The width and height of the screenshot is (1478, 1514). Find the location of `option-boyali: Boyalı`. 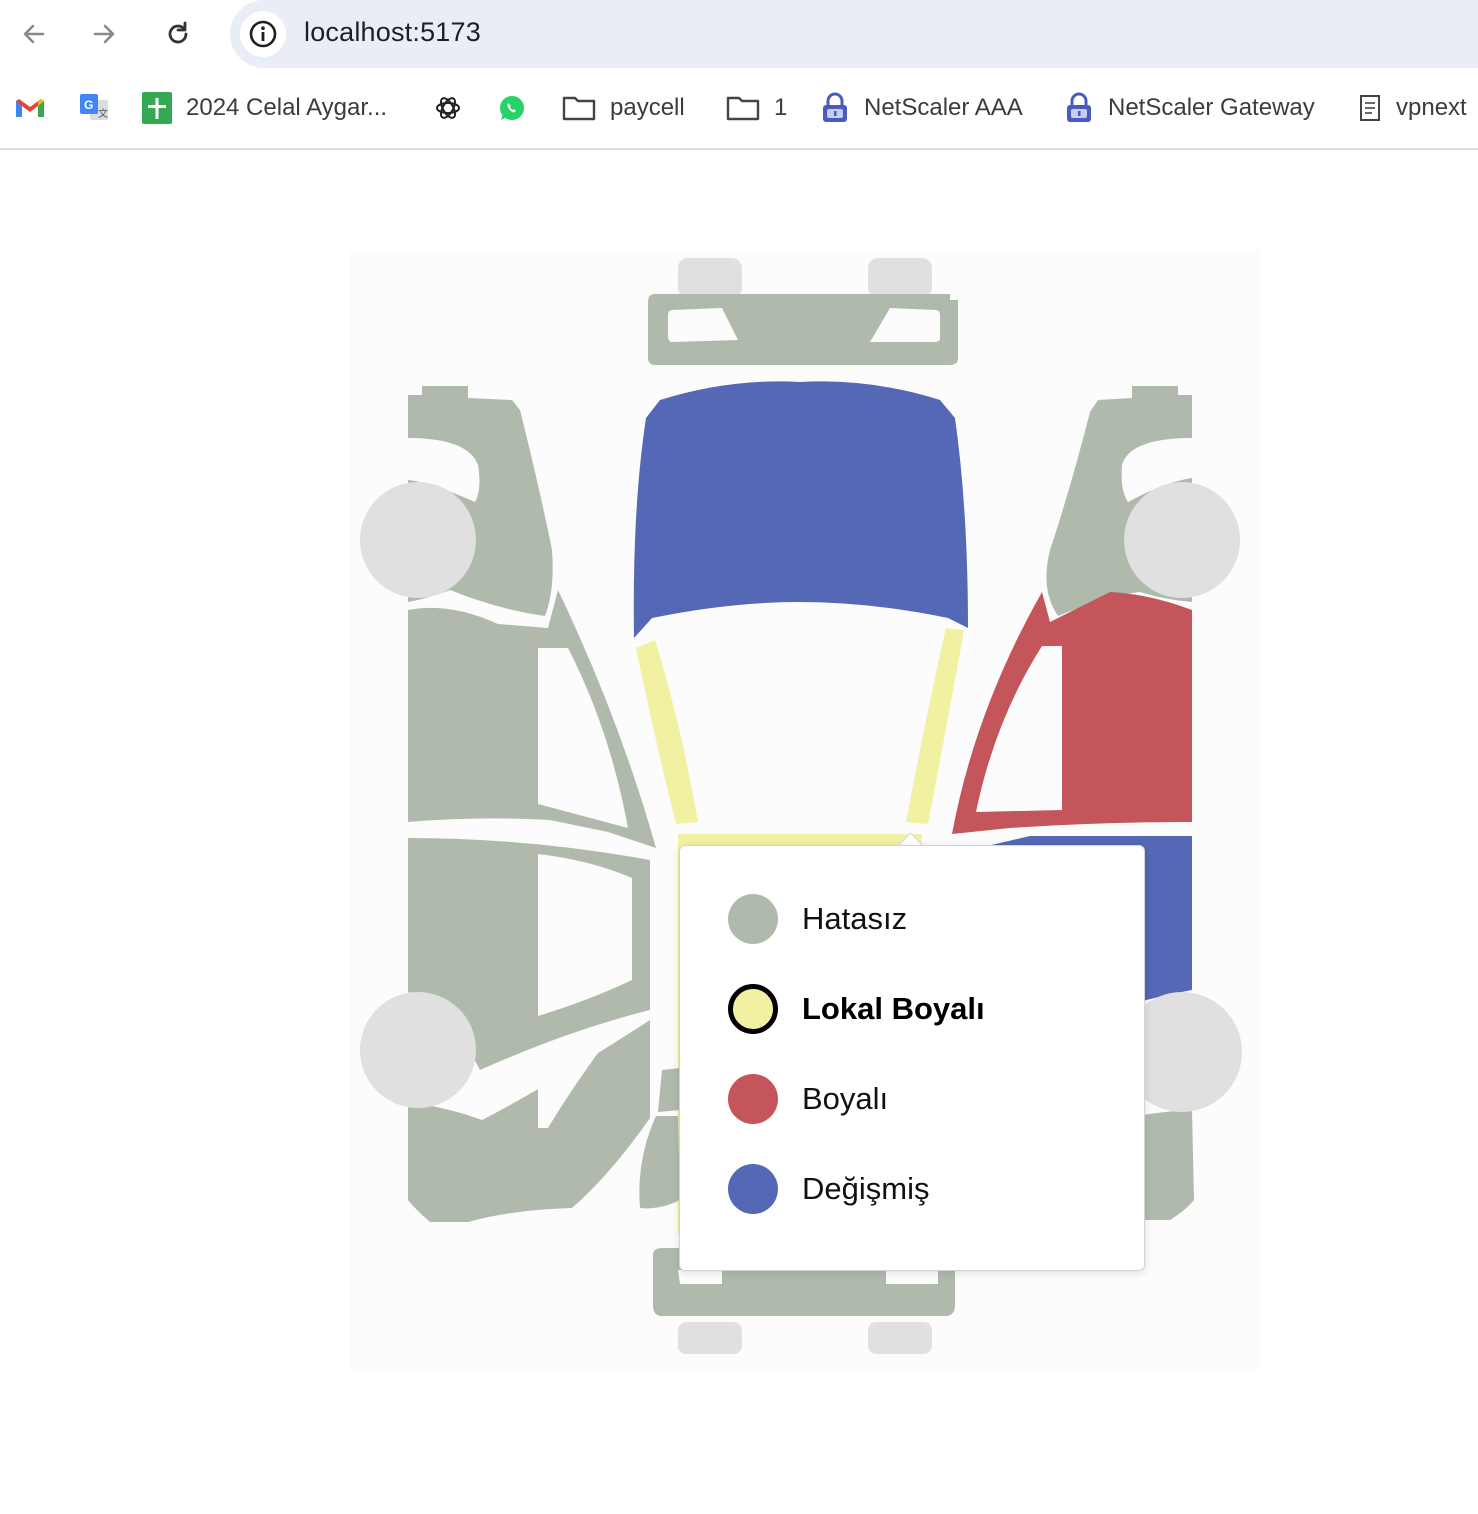

option-boyali: Boyalı is located at coordinates (808, 1099).